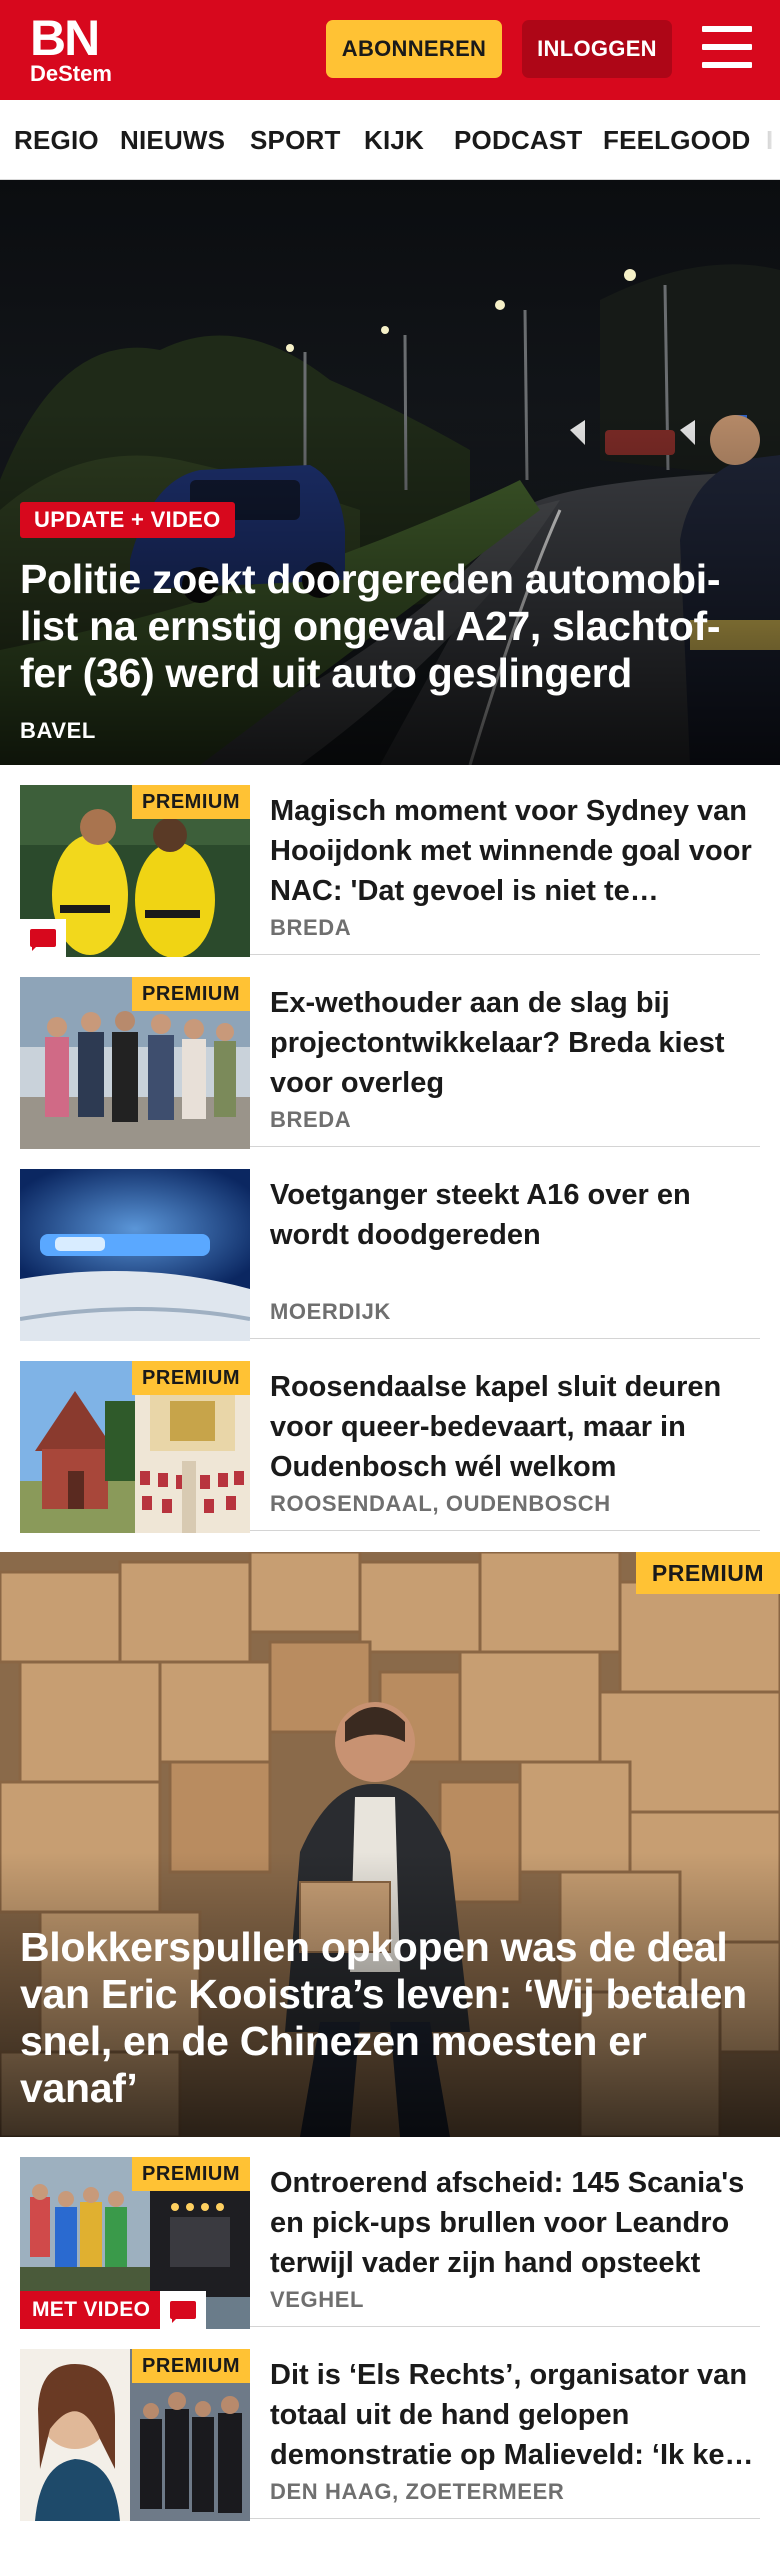 The width and height of the screenshot is (780, 2560). I want to click on nav-item-nieuws: NIEUWS, so click(172, 139).